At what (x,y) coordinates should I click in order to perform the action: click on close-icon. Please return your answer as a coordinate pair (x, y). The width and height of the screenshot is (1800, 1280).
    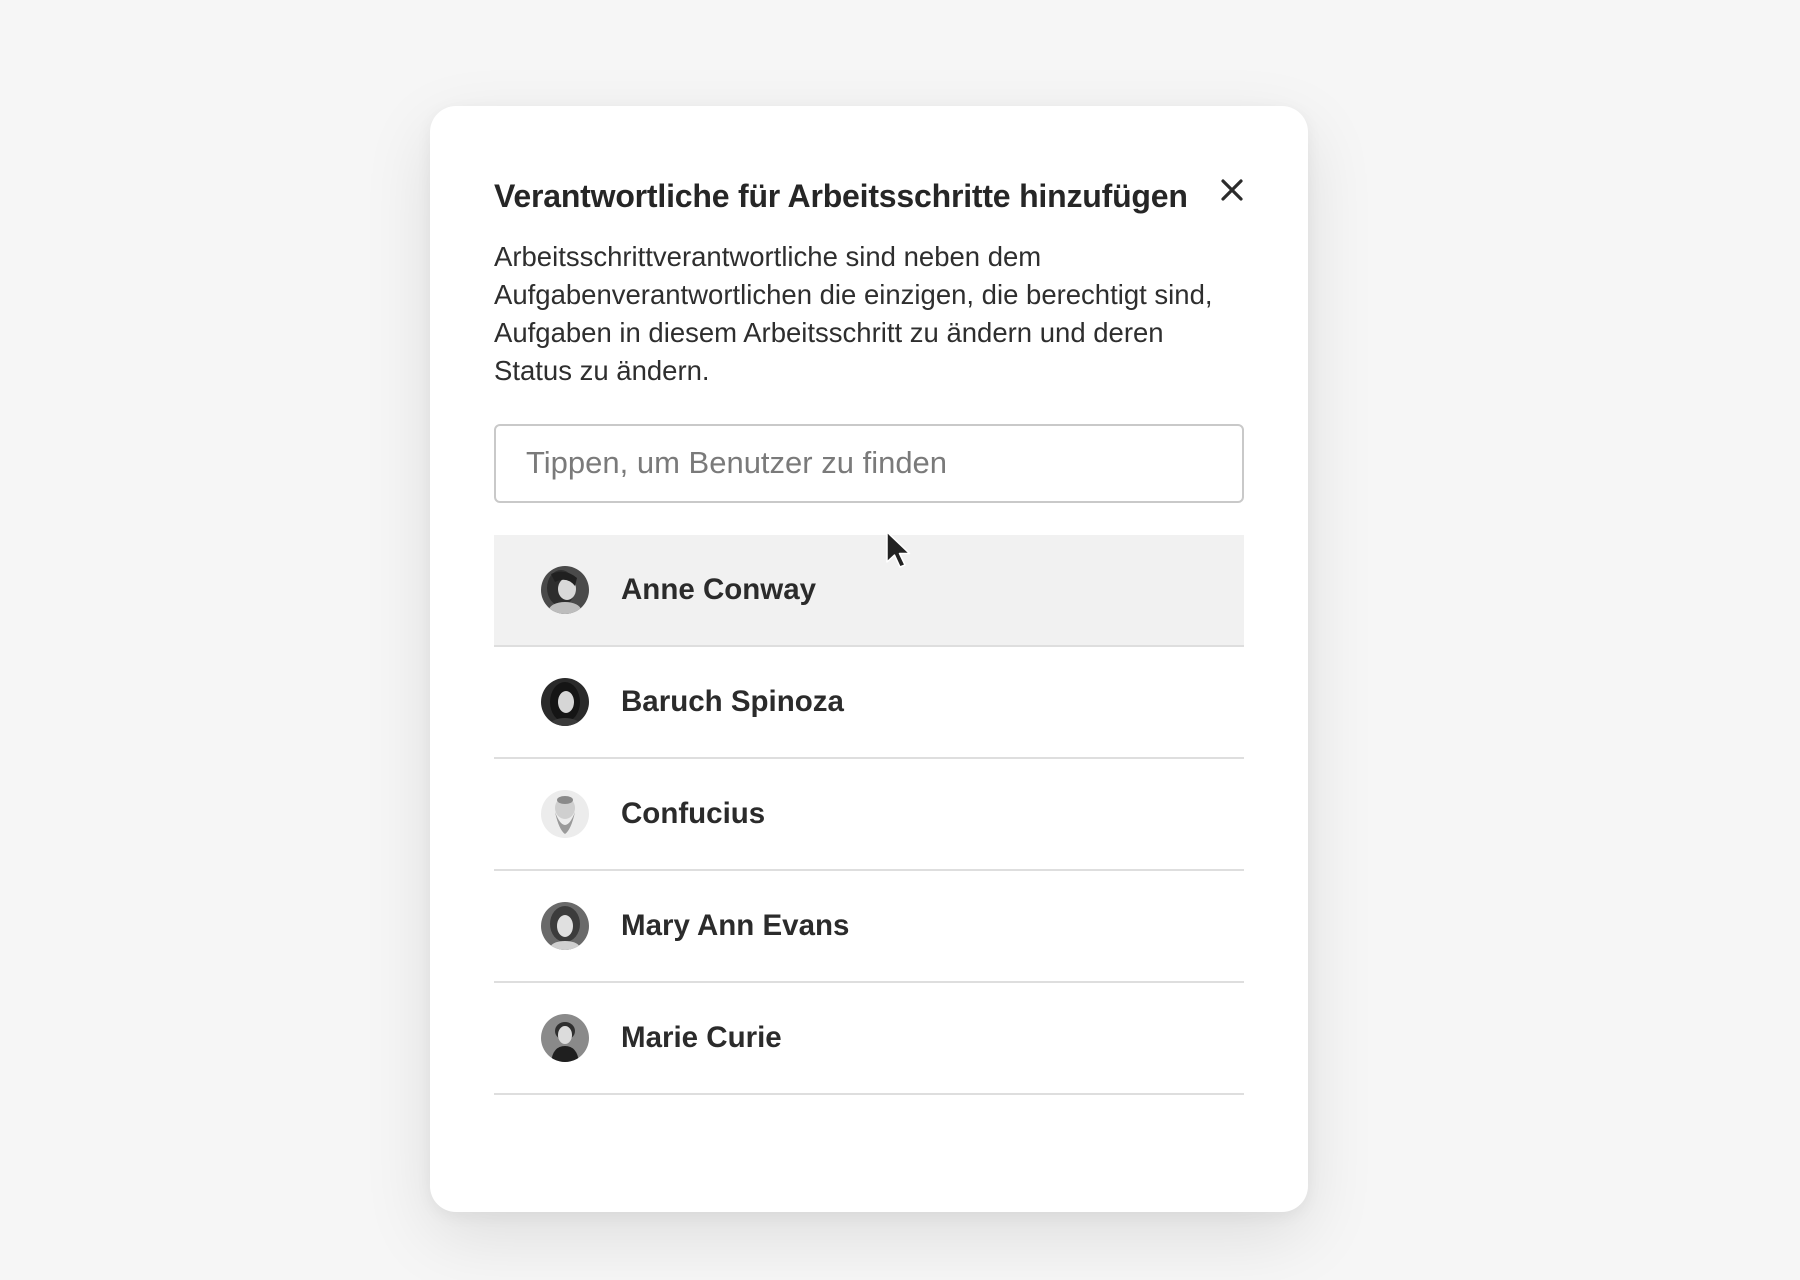
    Looking at the image, I should click on (1232, 190).